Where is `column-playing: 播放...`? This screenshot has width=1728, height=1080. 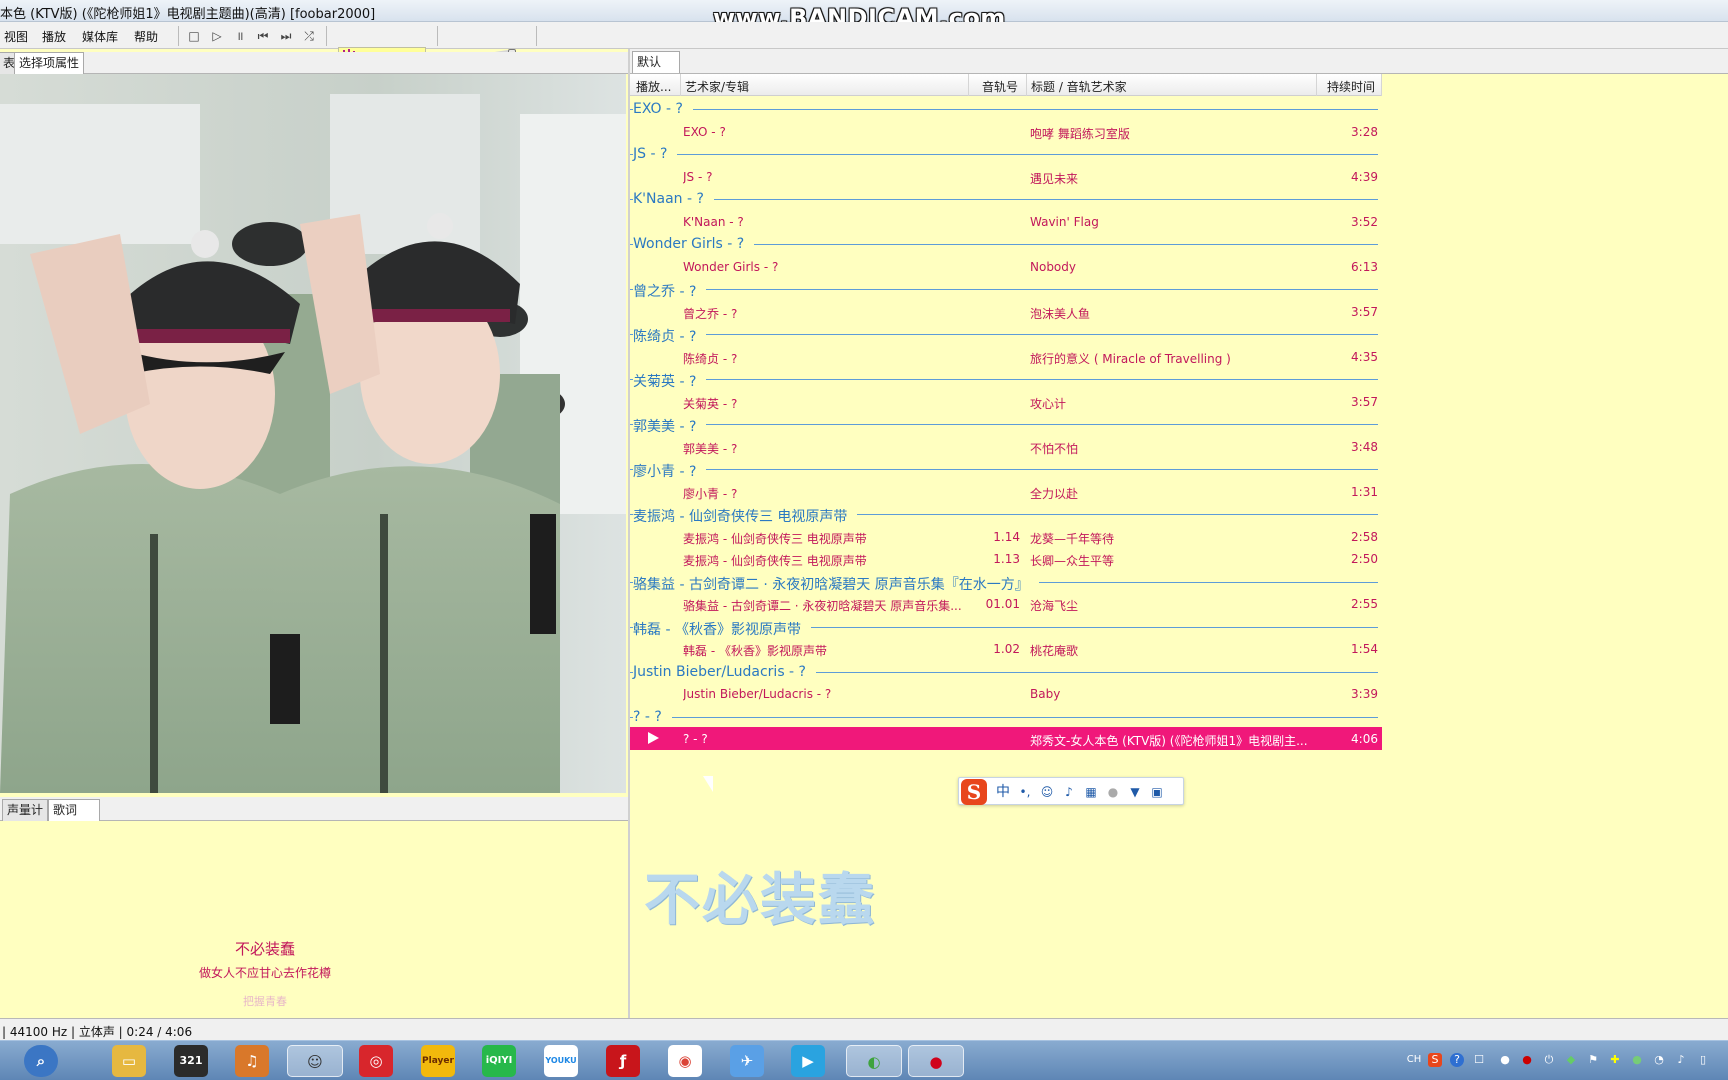 column-playing: 播放... is located at coordinates (653, 86).